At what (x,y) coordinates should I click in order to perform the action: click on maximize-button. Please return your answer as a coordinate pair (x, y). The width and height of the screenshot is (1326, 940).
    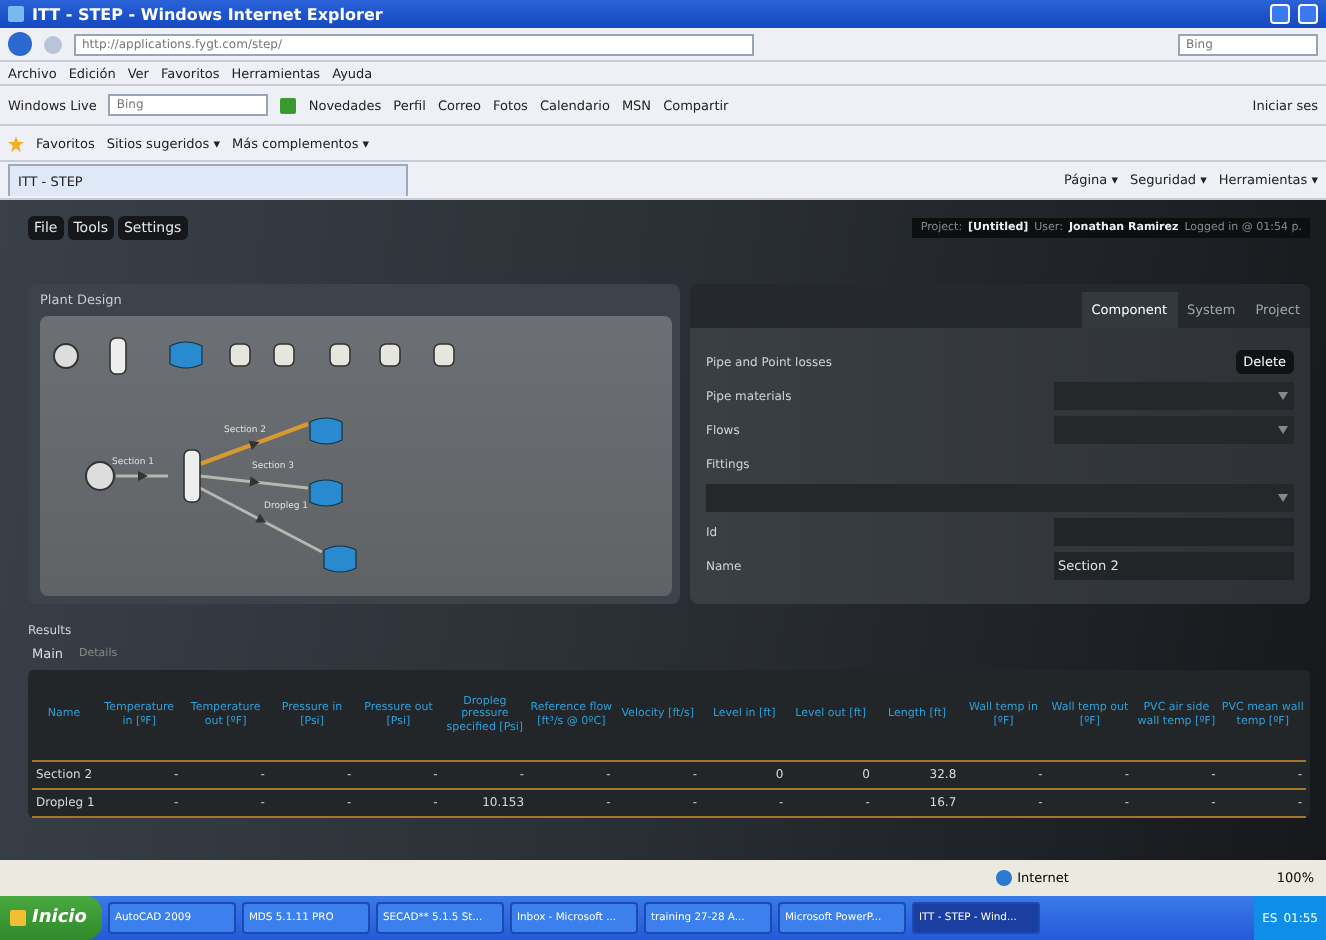
    Looking at the image, I should click on (1308, 14).